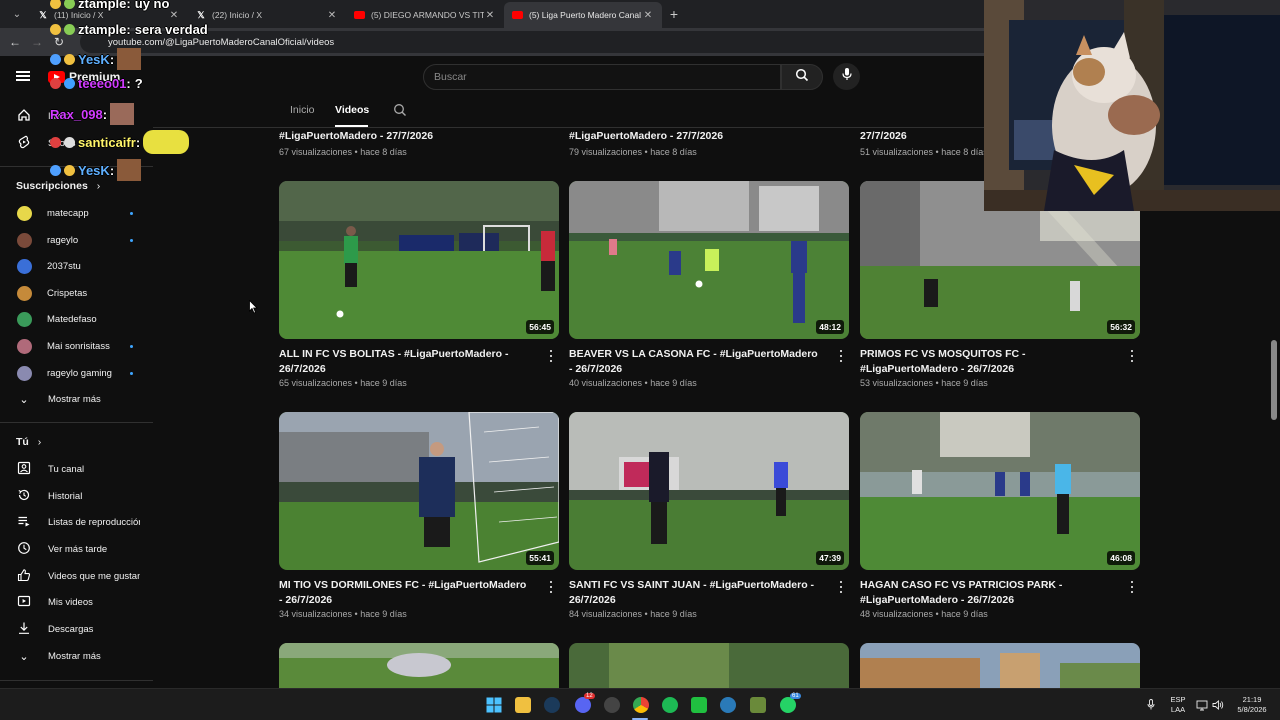 The image size is (1280, 720). I want to click on forward-arrow-icon: →, so click(37, 42).